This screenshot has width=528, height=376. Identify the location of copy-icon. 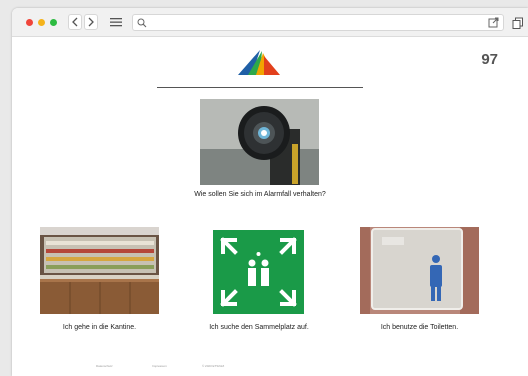
(517, 23).